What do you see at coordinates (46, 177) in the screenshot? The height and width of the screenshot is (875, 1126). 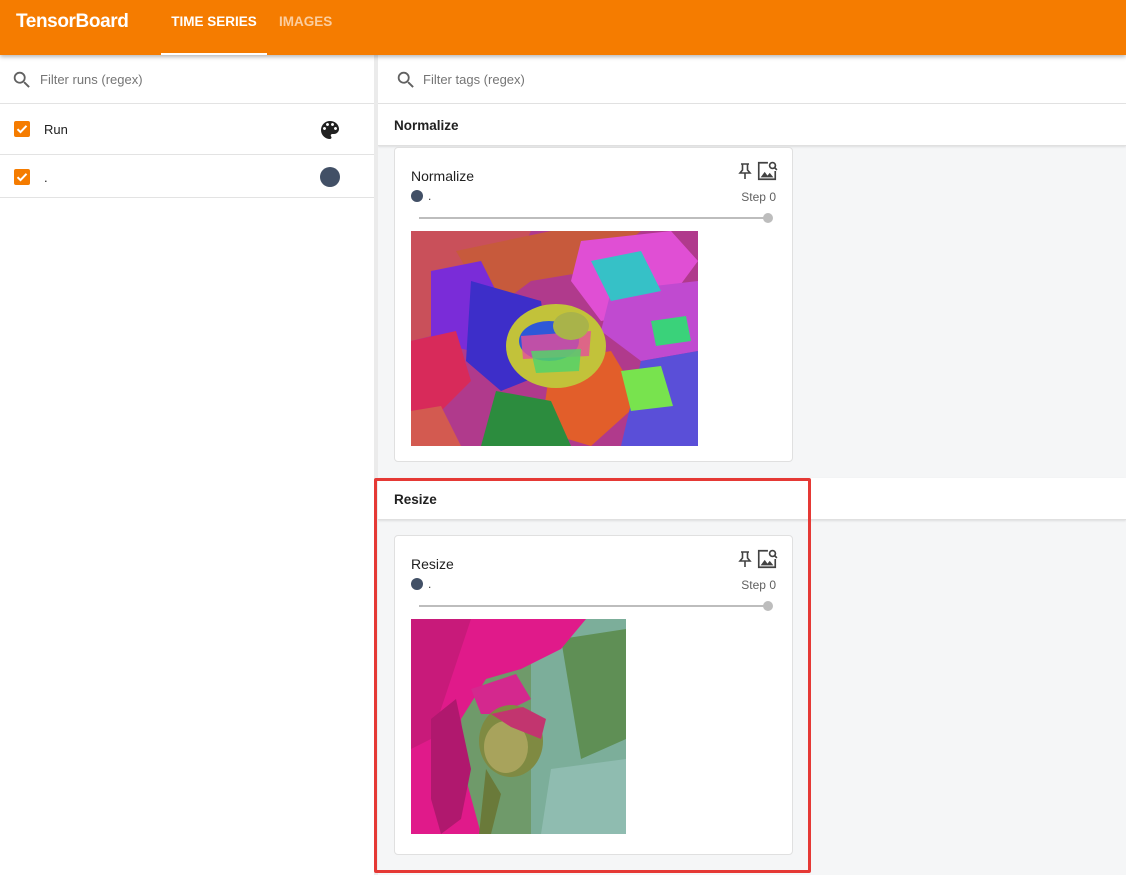 I see `run-label: .` at bounding box center [46, 177].